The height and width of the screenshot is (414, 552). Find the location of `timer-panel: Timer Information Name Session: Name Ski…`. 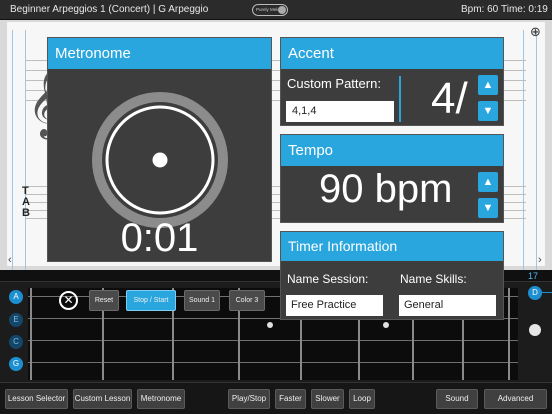

timer-panel: Timer Information Name Session: Name Ski… is located at coordinates (392, 275).